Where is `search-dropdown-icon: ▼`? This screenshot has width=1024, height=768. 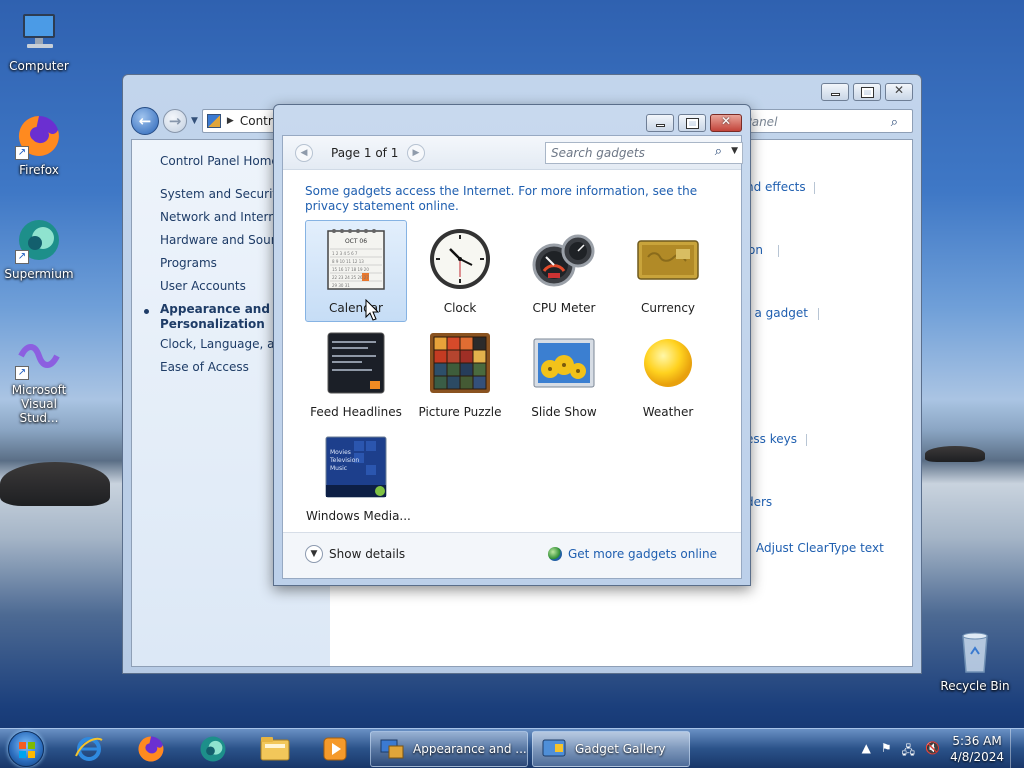
search-dropdown-icon: ▼ is located at coordinates (734, 151).